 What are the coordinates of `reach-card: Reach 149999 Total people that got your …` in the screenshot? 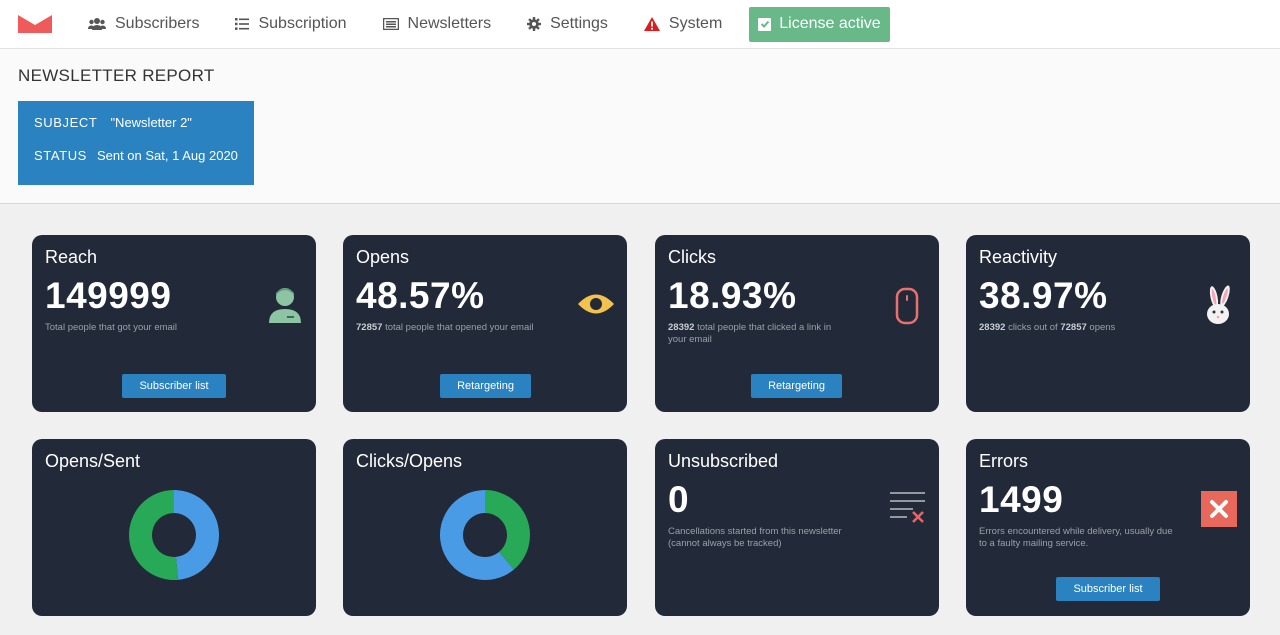 It's located at (174, 323).